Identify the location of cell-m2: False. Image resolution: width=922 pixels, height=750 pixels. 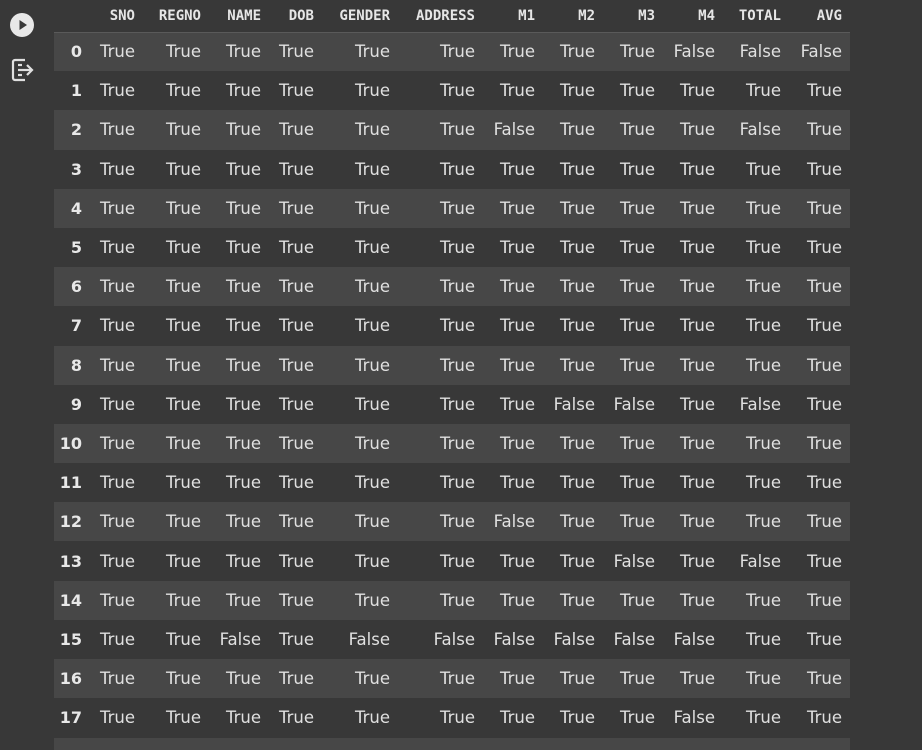
(574, 639).